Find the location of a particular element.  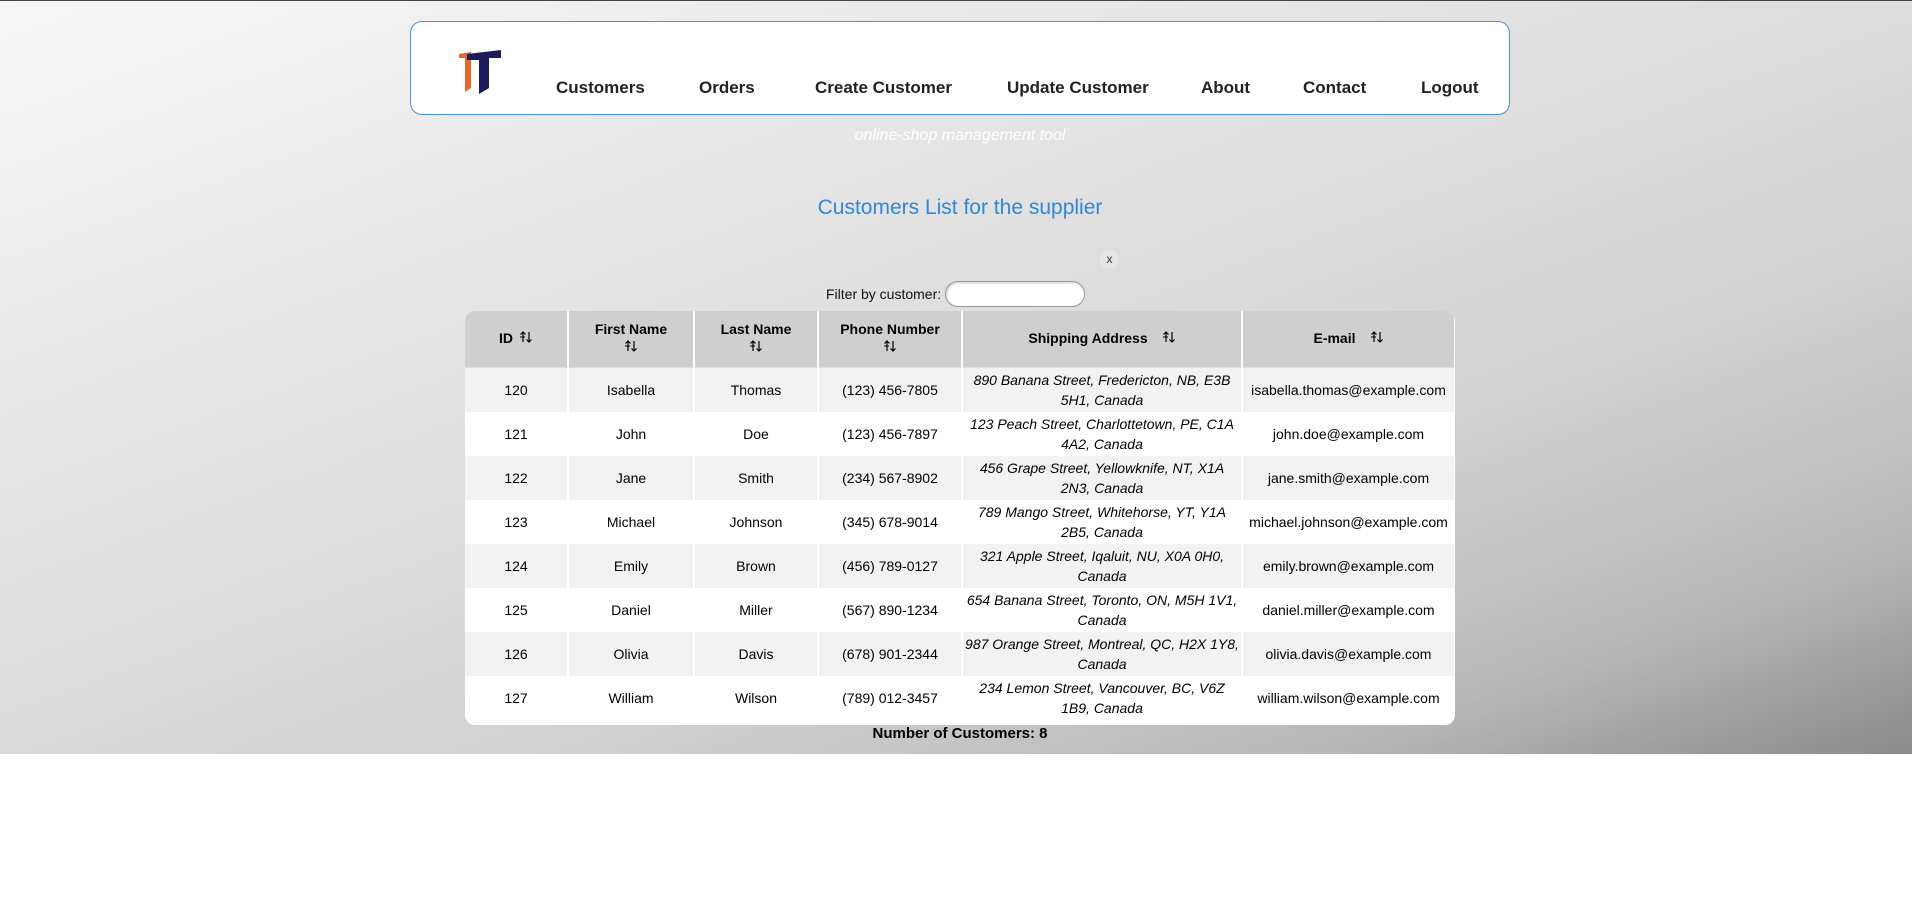

tagline: online-shop management tool is located at coordinates (960, 135).